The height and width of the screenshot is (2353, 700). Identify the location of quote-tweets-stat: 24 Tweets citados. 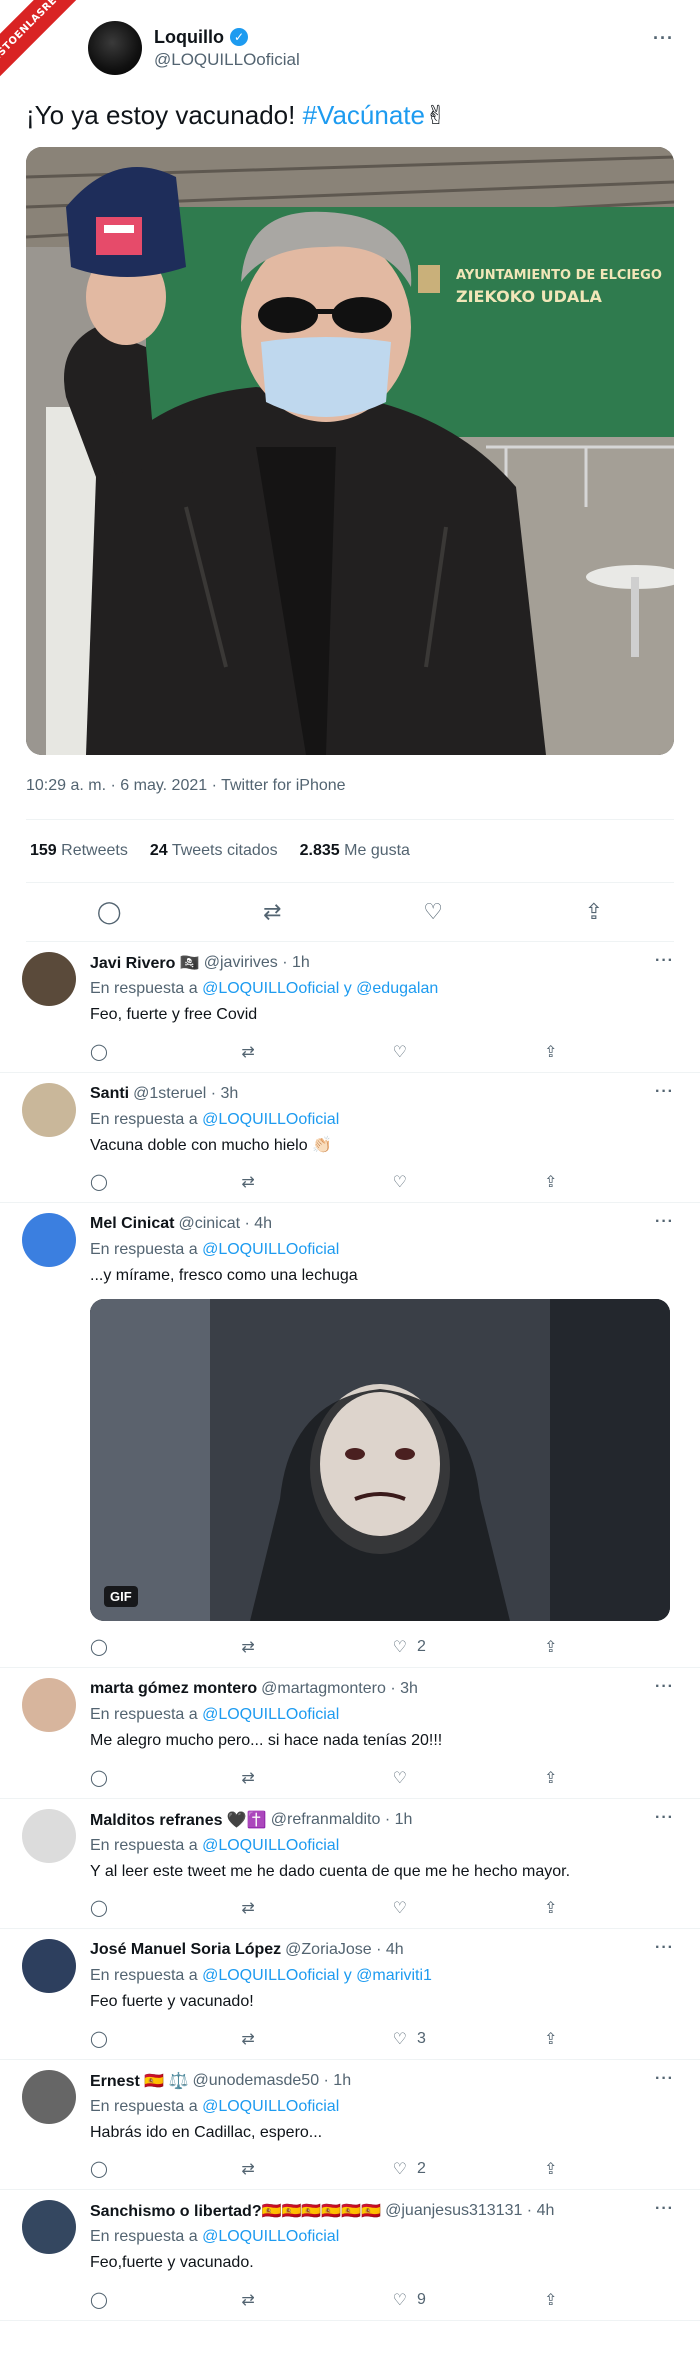
(214, 851).